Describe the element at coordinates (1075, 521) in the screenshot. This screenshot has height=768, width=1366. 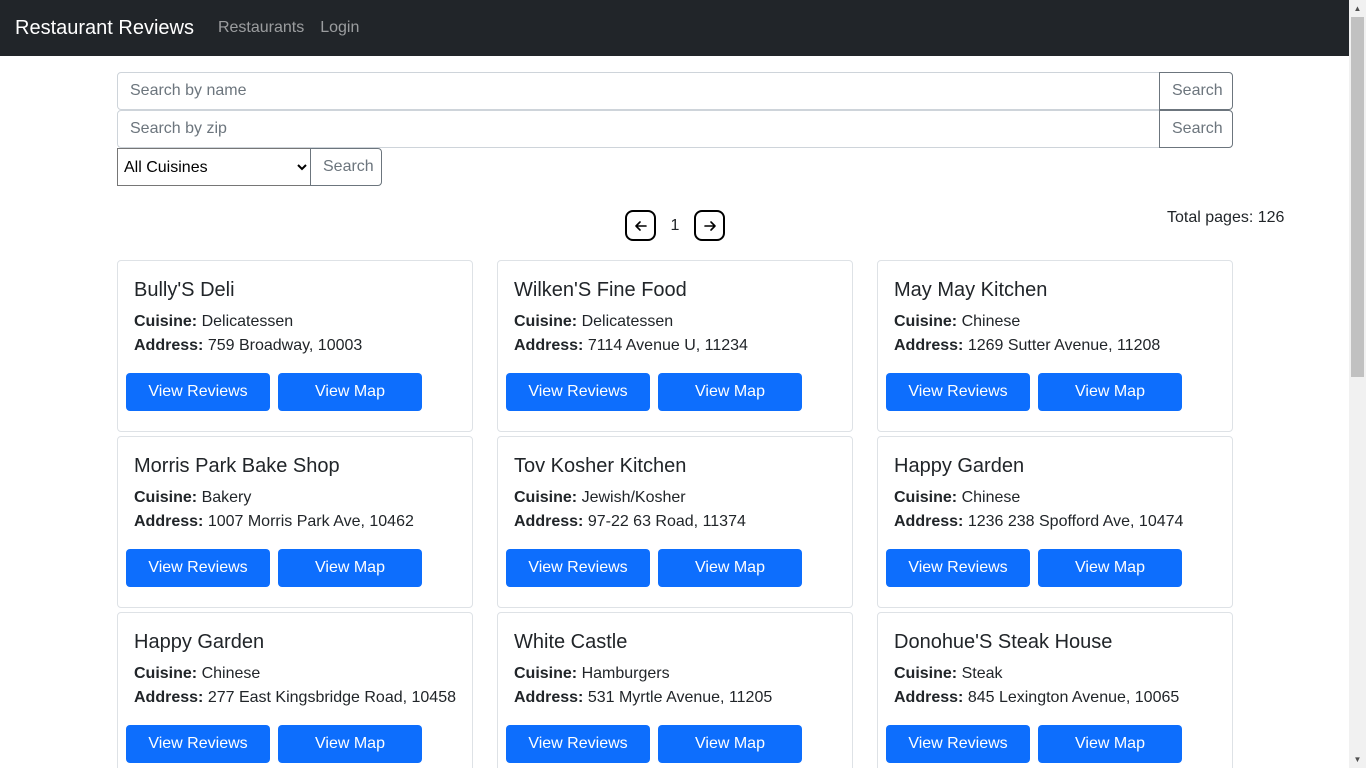
I see `address-value: 1236 238 Spofford Ave, 10474` at that location.